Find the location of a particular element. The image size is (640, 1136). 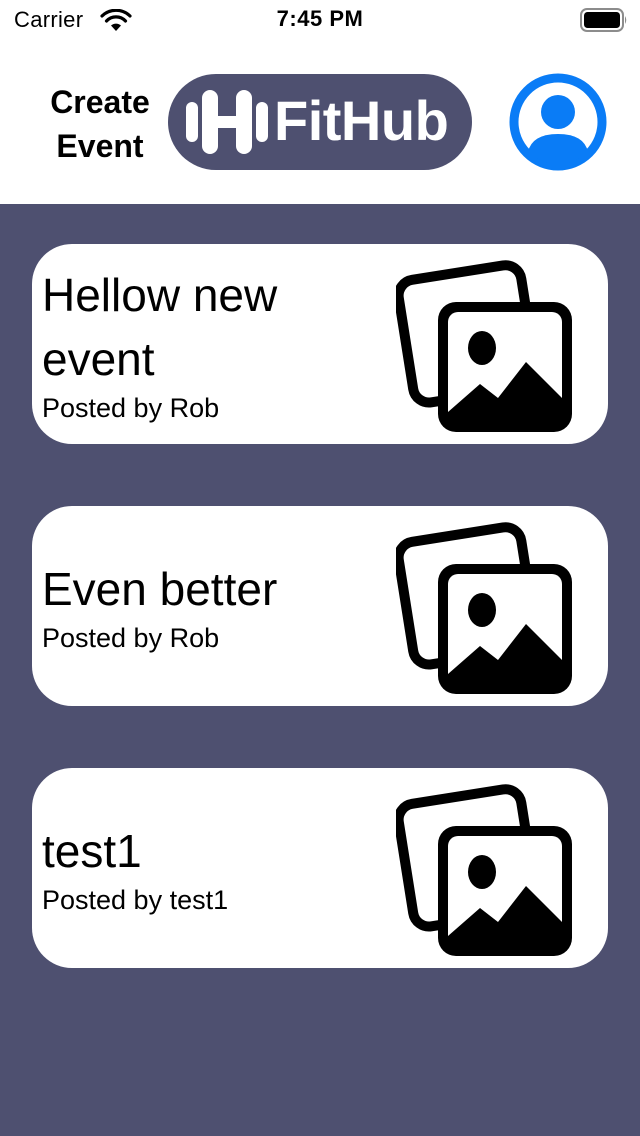

battery-icon is located at coordinates (603, 20).